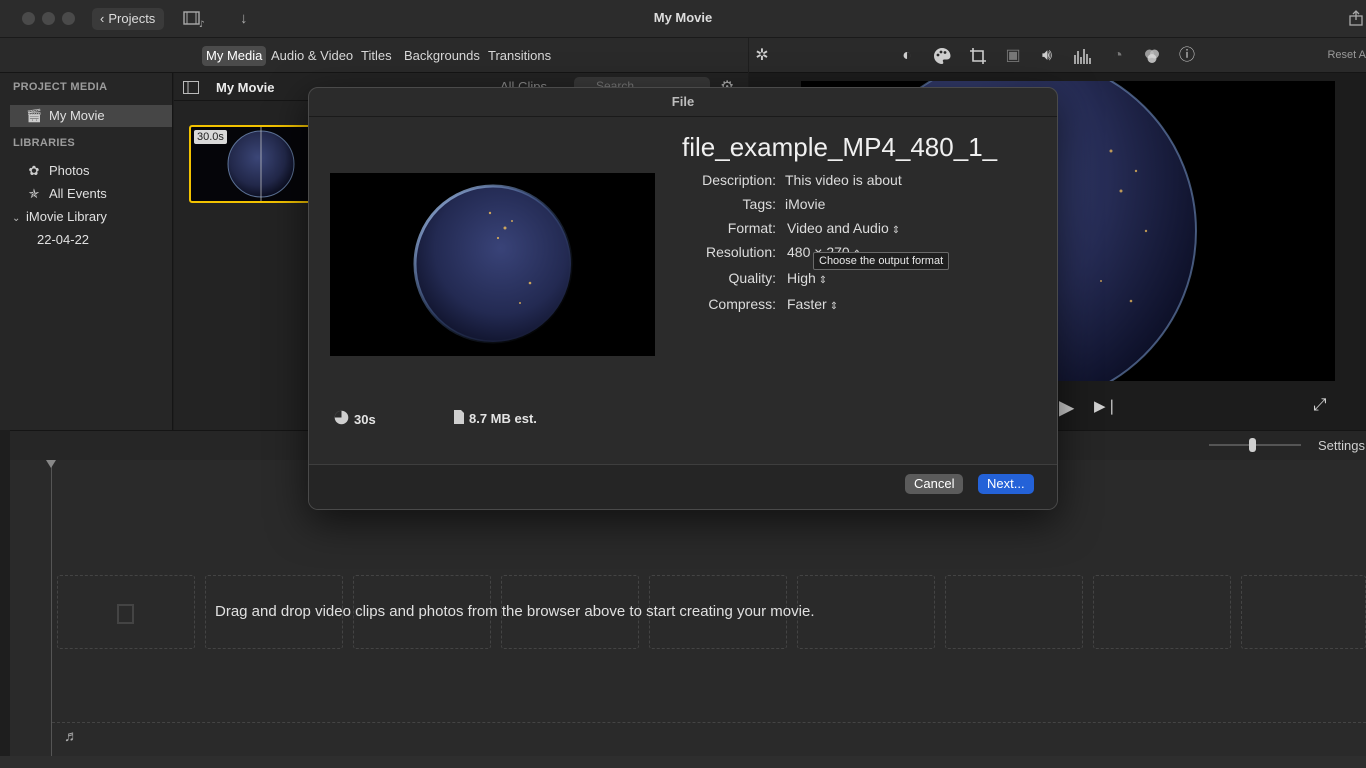 This screenshot has height=768, width=1366. I want to click on format-tooltip: Choose the output format, so click(881, 261).